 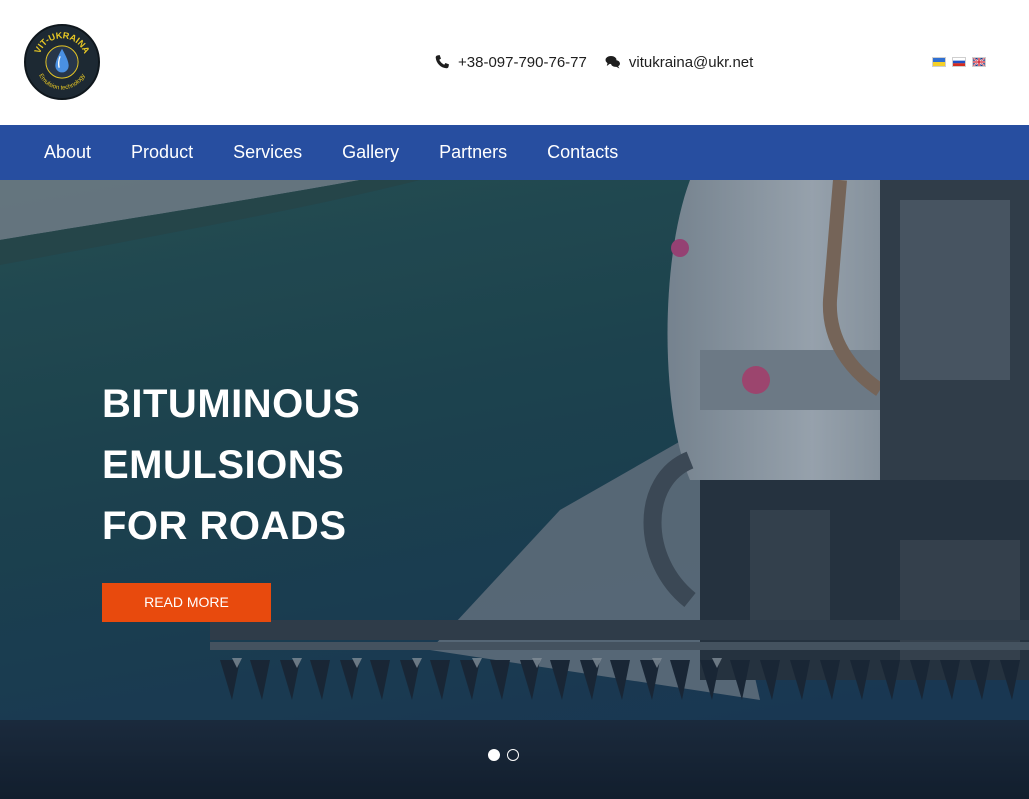 I want to click on russia-flag-icon, so click(x=959, y=62).